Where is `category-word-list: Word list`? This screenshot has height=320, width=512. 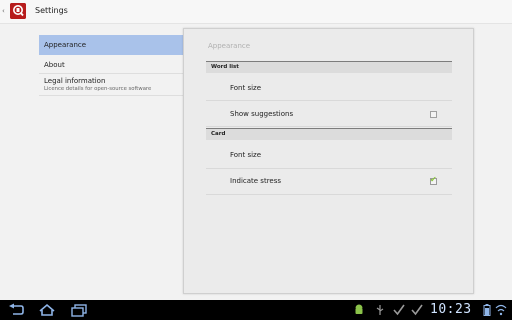
category-word-list: Word list is located at coordinates (329, 67).